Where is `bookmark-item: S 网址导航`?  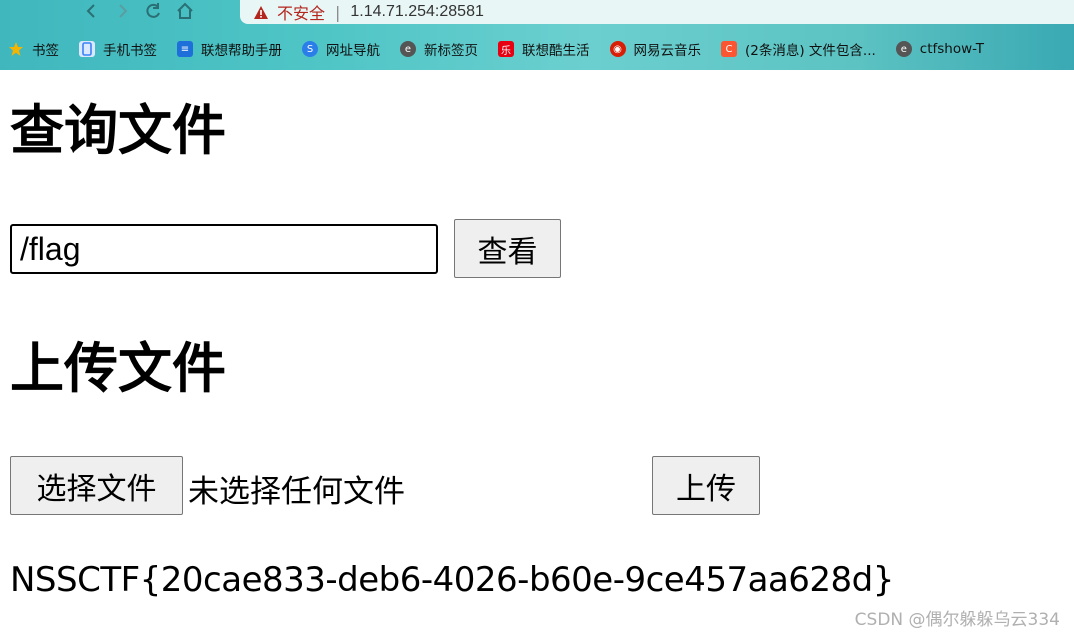
bookmark-item: S 网址导航 is located at coordinates (341, 49).